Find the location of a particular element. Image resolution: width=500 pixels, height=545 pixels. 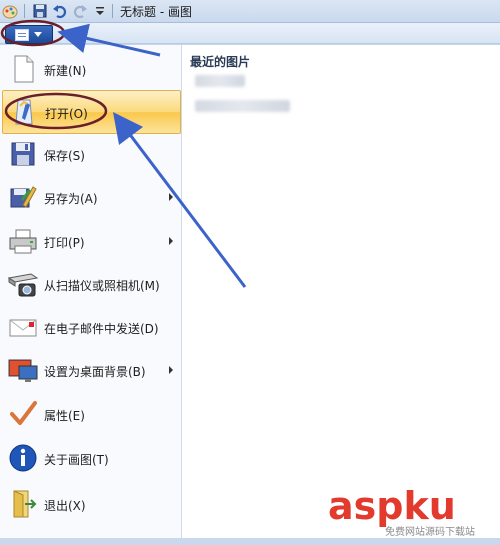

menu-item-new: 新建(N) is located at coordinates (90, 69).